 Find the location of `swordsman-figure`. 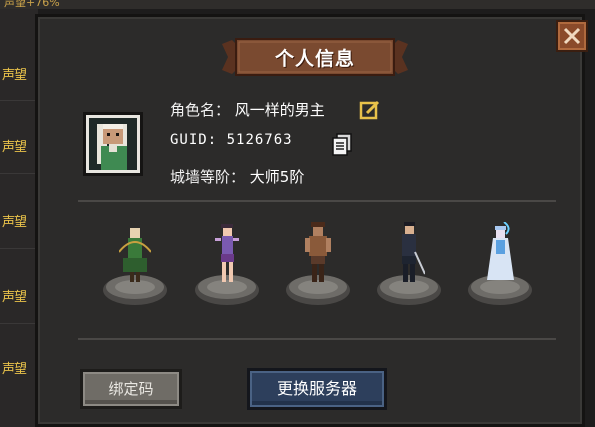

swordsman-figure is located at coordinates (413, 252).